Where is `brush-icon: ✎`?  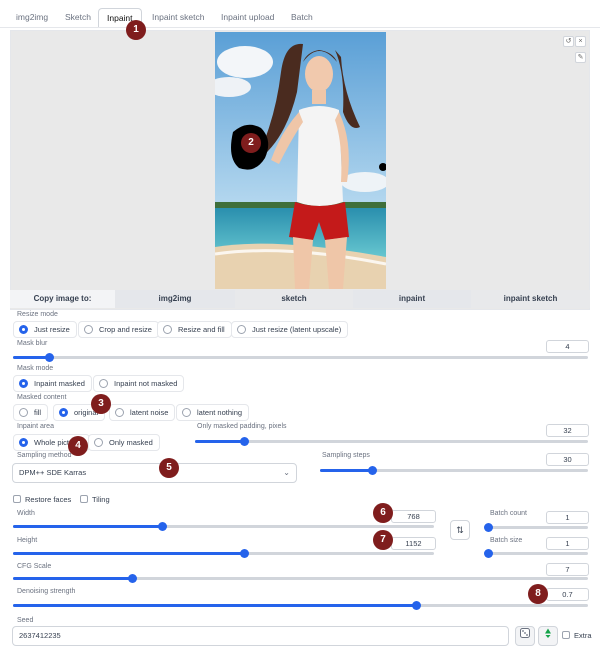 brush-icon: ✎ is located at coordinates (580, 57).